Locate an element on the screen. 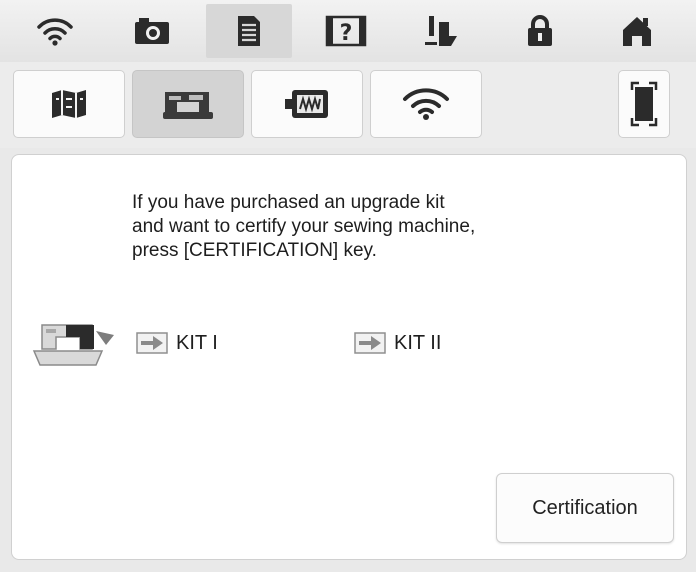 The width and height of the screenshot is (696, 572). document-icon is located at coordinates (249, 31).